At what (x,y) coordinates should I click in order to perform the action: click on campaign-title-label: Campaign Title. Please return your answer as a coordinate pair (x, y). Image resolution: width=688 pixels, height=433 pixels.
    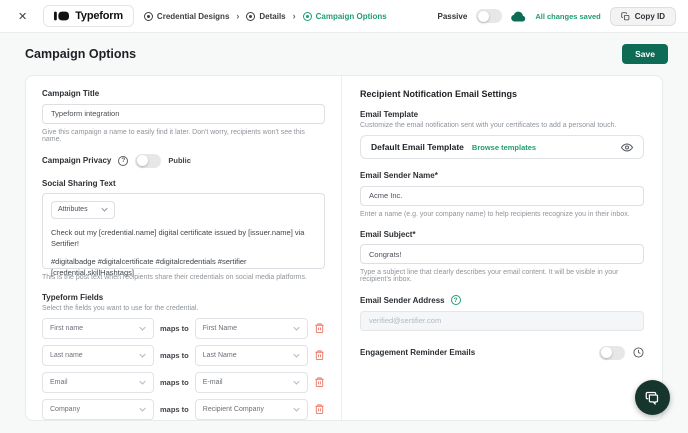
    Looking at the image, I should click on (71, 93).